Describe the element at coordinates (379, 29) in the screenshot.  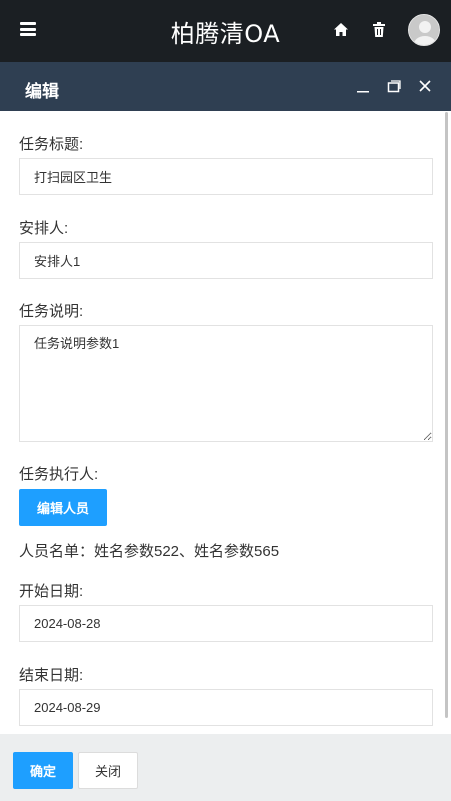
I see `trash-icon` at that location.